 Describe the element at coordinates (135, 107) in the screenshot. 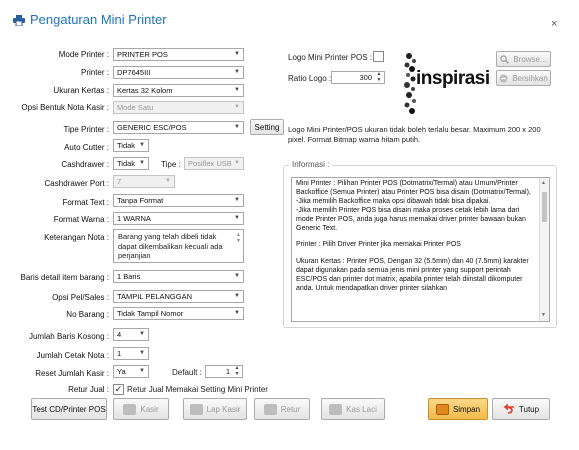

I see `opsi-bentuk-nota-value: Mode Satu` at that location.